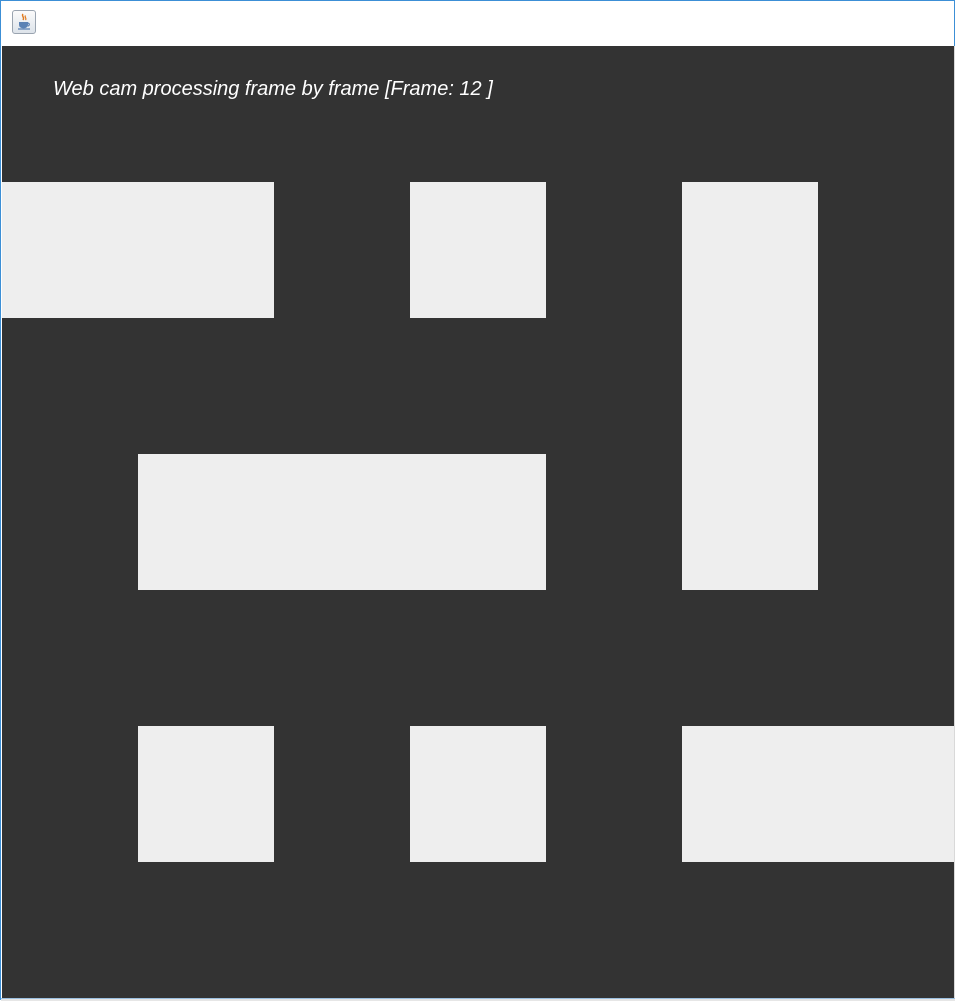 The width and height of the screenshot is (955, 1001). I want to click on title-bar, so click(477, 23).